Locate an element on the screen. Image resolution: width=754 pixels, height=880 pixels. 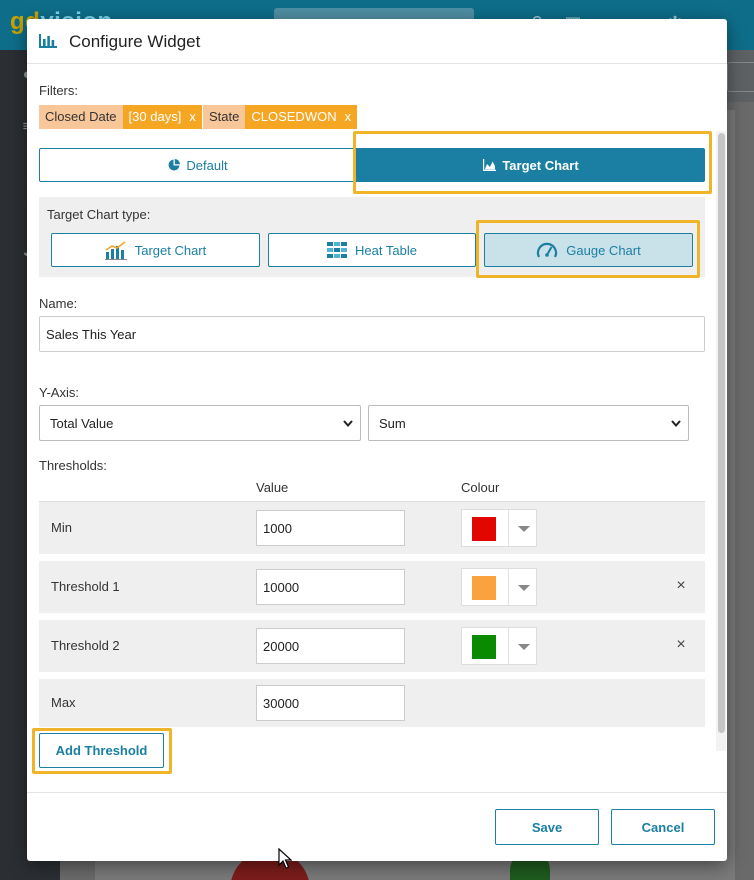
y-axis-field-value: Total Value is located at coordinates (82, 423).